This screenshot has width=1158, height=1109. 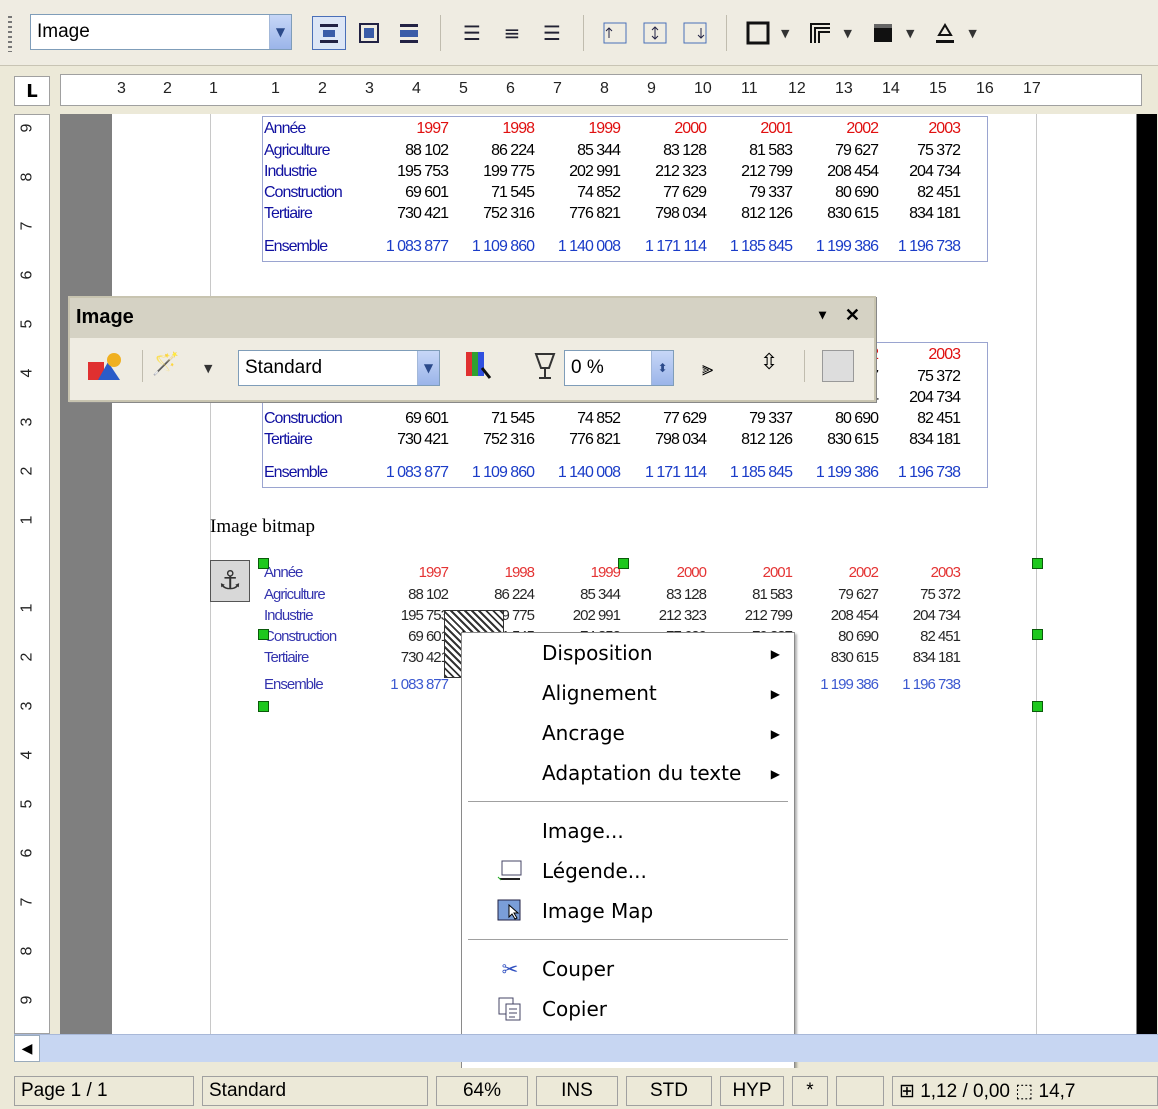 What do you see at coordinates (339, 368) in the screenshot?
I see `graphics-mode-combobox: Standard ▼` at bounding box center [339, 368].